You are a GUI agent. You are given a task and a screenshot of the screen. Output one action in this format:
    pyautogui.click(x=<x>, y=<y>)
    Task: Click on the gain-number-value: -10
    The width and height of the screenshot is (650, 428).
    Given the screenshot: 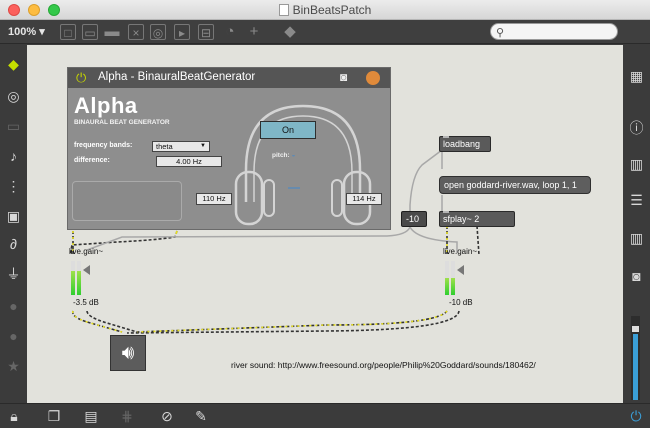 What is the action you would take?
    pyautogui.click(x=413, y=219)
    